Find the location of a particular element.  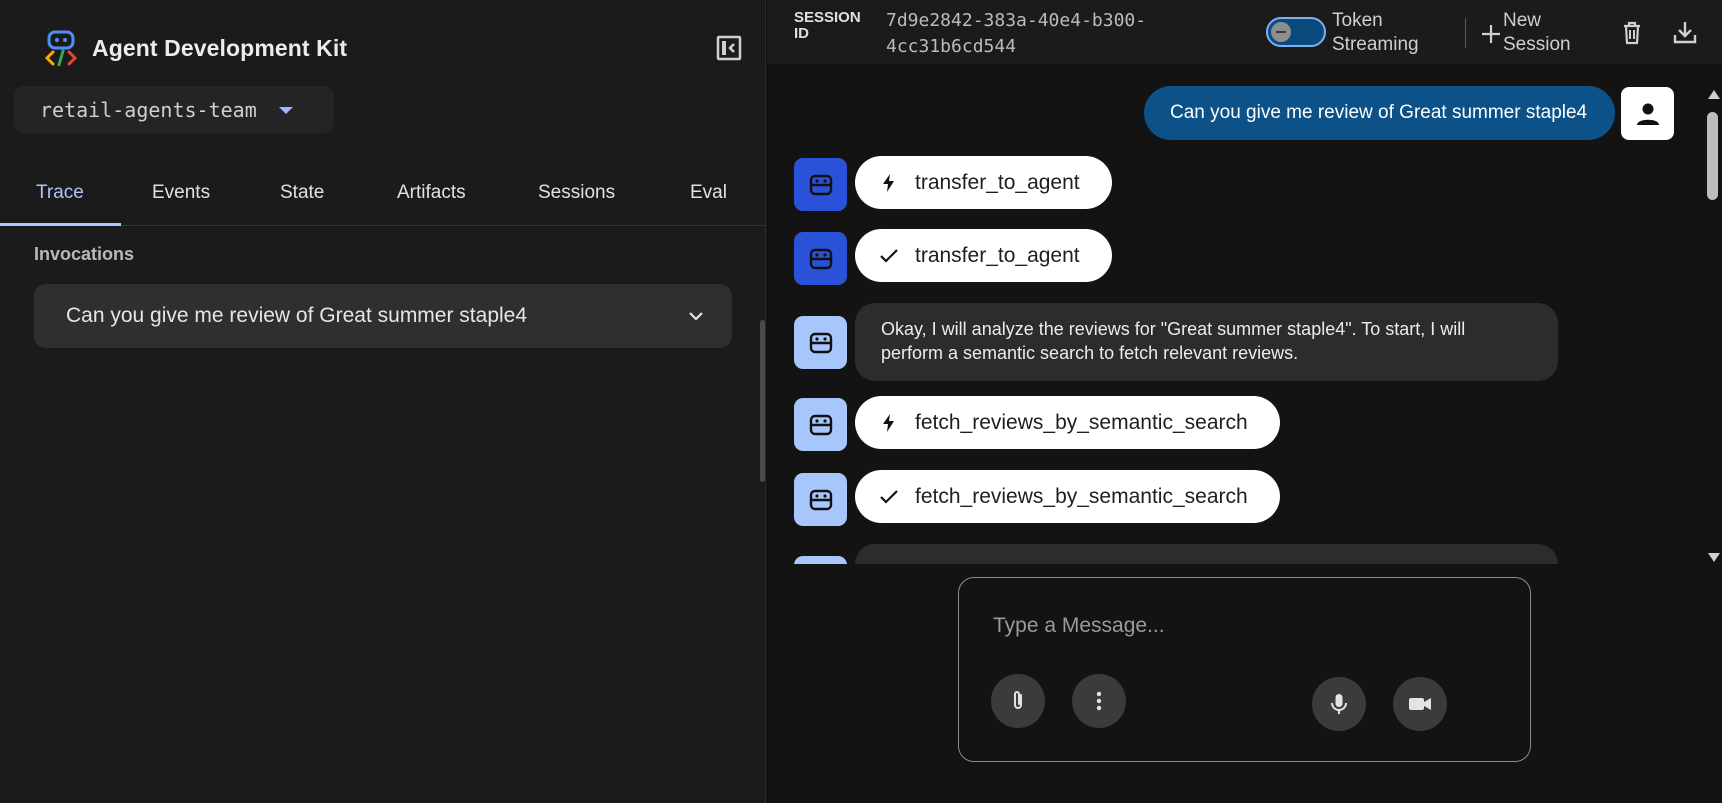

scroll-down-arrow-icon is located at coordinates (1714, 557).